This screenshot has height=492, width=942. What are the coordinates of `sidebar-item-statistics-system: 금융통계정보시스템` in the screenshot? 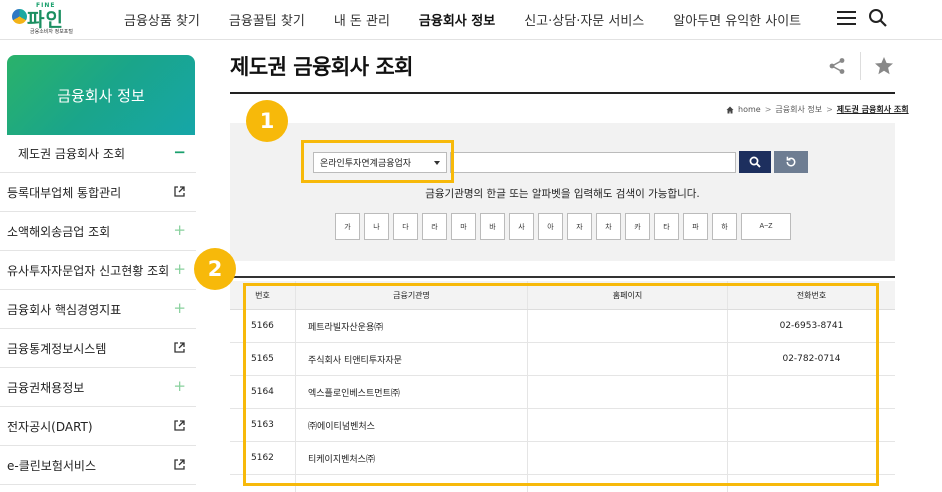 It's located at (98, 348).